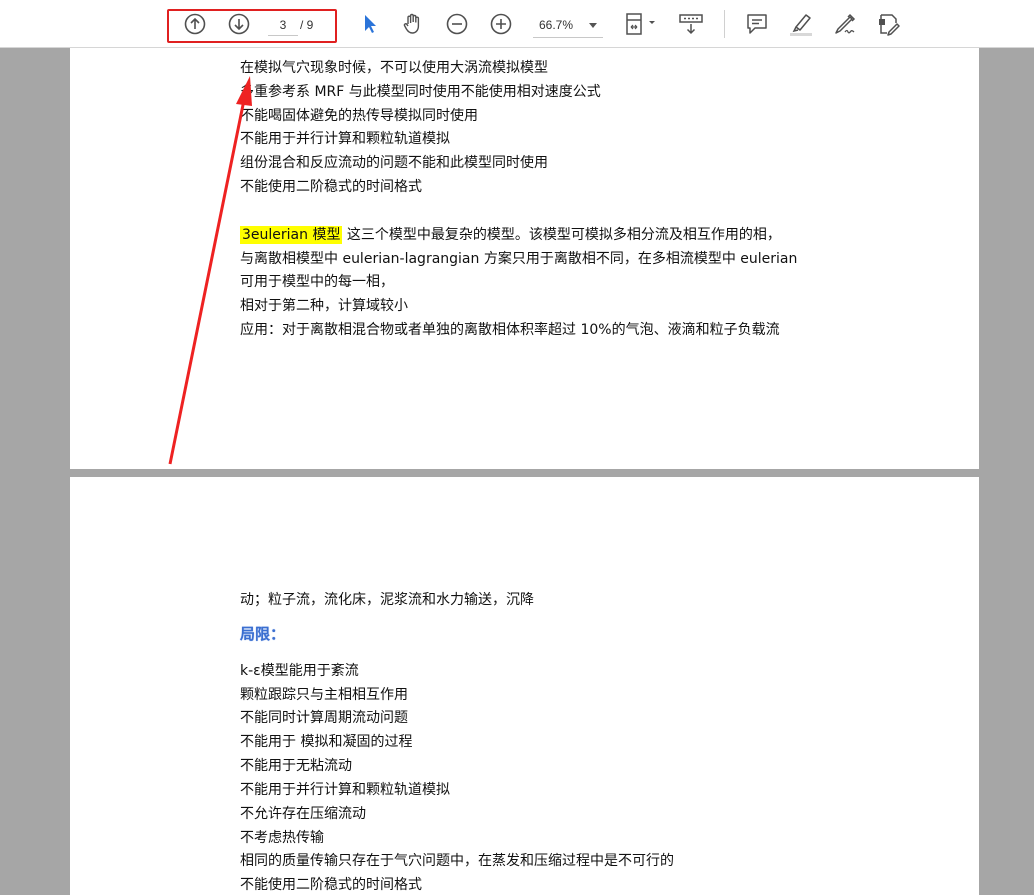 This screenshot has height=895, width=1034. Describe the element at coordinates (359, 116) in the screenshot. I see `page1-line: 不能喝固体避免的热传导模拟同时使用` at that location.